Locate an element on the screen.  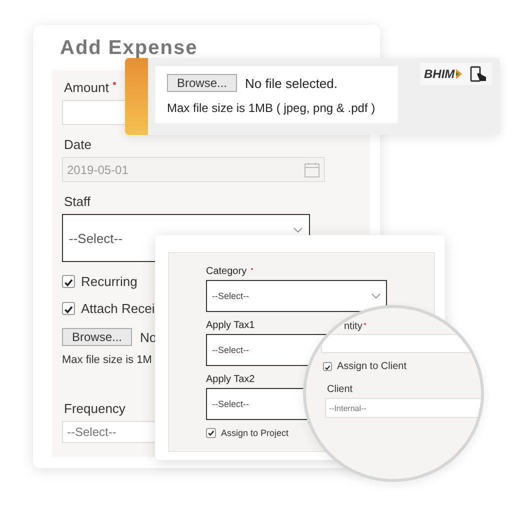
field-label: Category is located at coordinates (226, 271).